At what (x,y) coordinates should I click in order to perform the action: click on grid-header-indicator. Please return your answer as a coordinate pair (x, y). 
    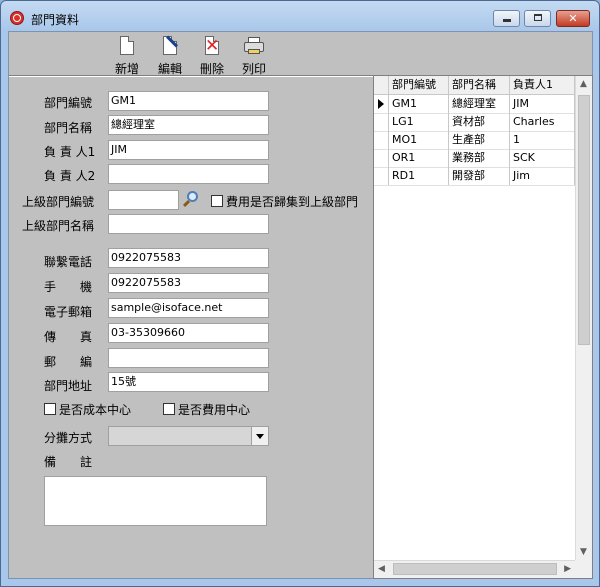
    Looking at the image, I should click on (381, 85).